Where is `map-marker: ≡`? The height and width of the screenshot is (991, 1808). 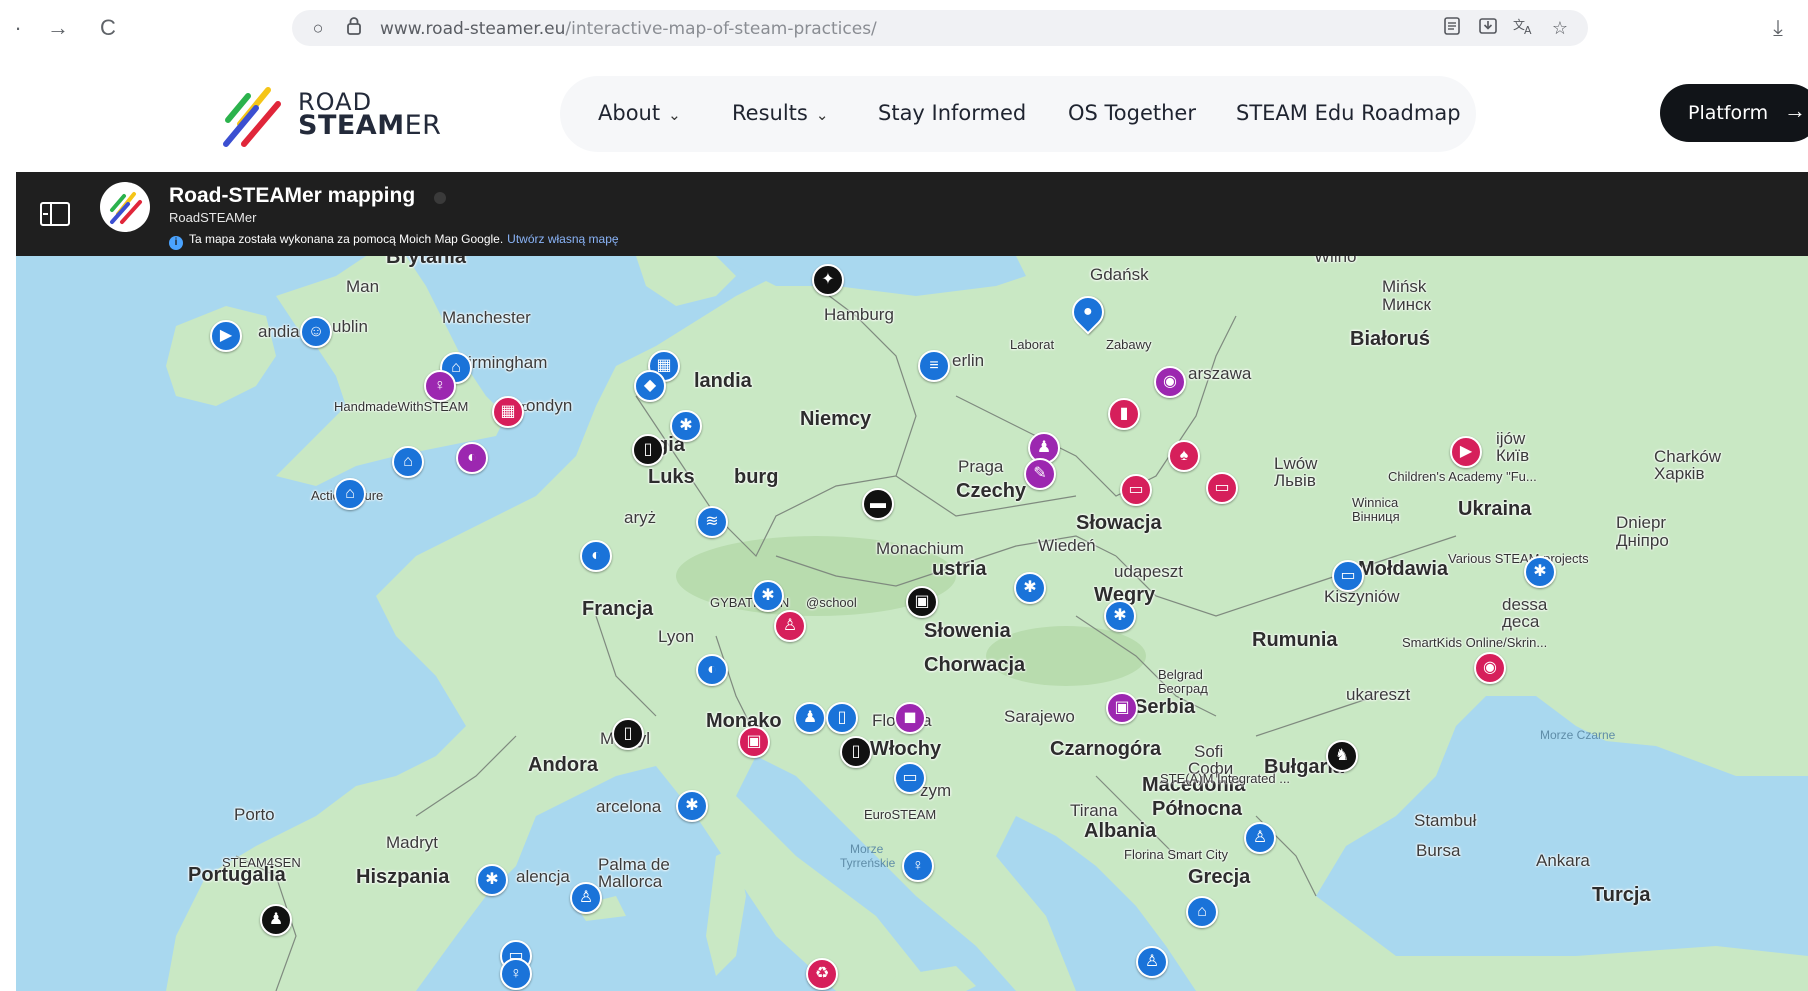 map-marker: ≡ is located at coordinates (934, 366).